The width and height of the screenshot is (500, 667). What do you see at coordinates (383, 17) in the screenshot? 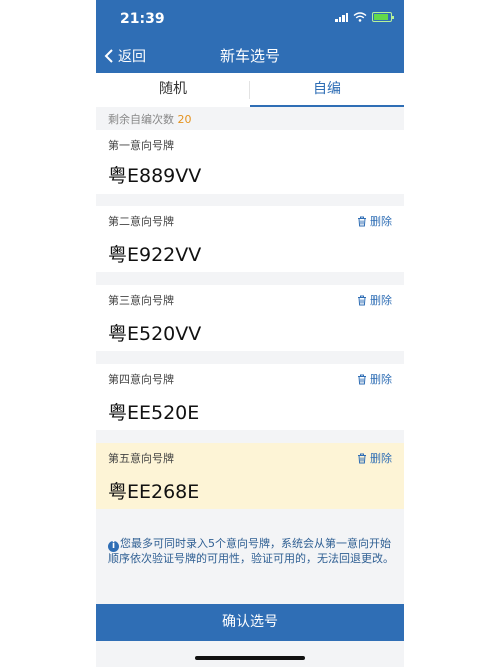
I see `battery-icon` at bounding box center [383, 17].